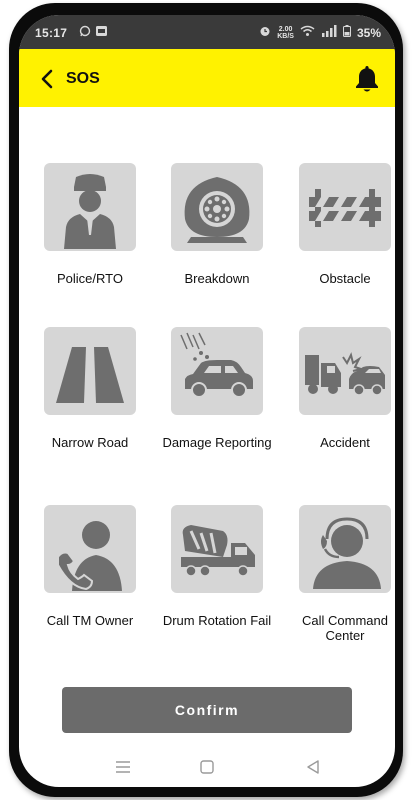  I want to click on headset-person-icon, so click(347, 553).